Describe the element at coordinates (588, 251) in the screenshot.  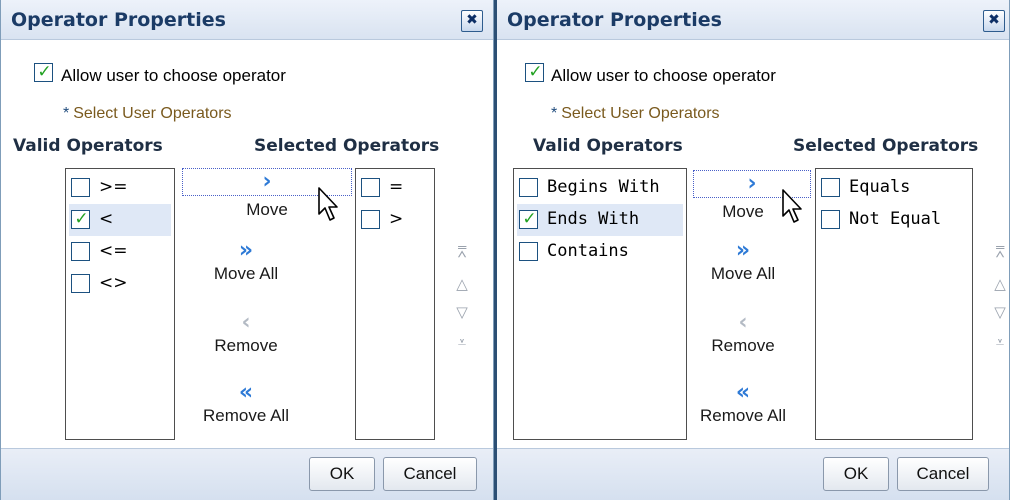
I see `item-label: Contains` at that location.